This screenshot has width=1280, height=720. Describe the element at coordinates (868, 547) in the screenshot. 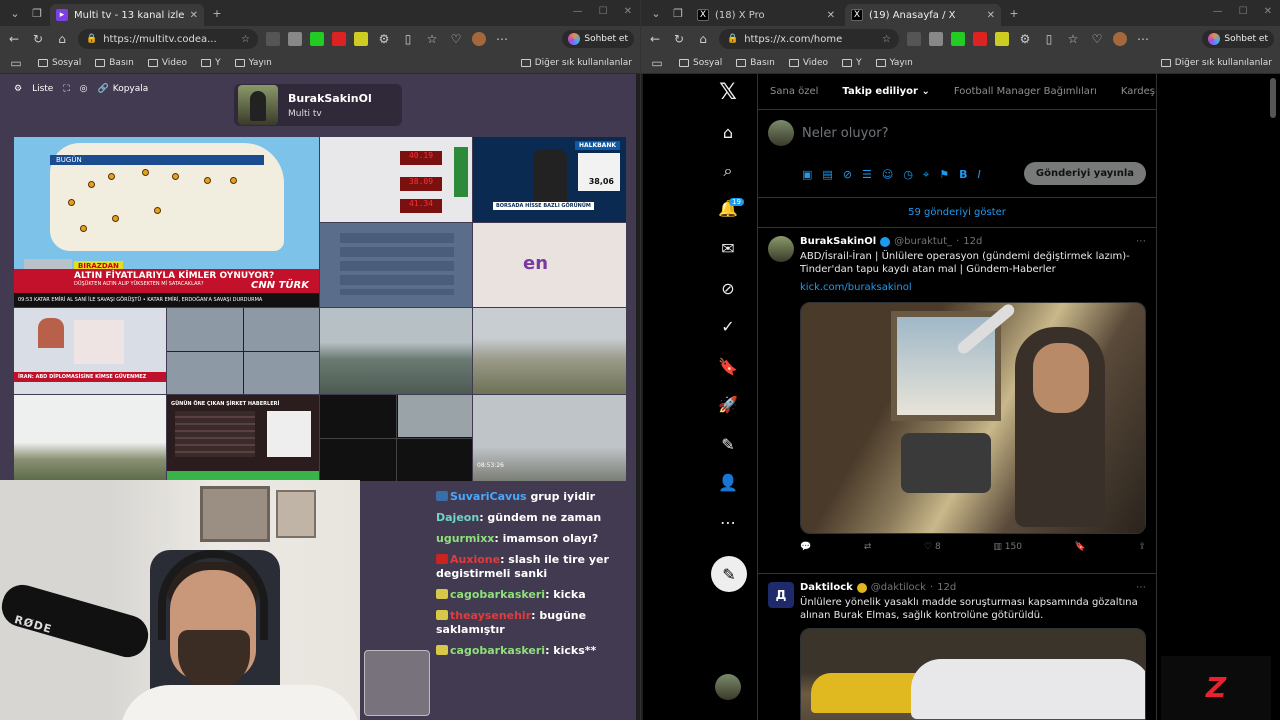

I see `repost-icon: ⇄` at that location.